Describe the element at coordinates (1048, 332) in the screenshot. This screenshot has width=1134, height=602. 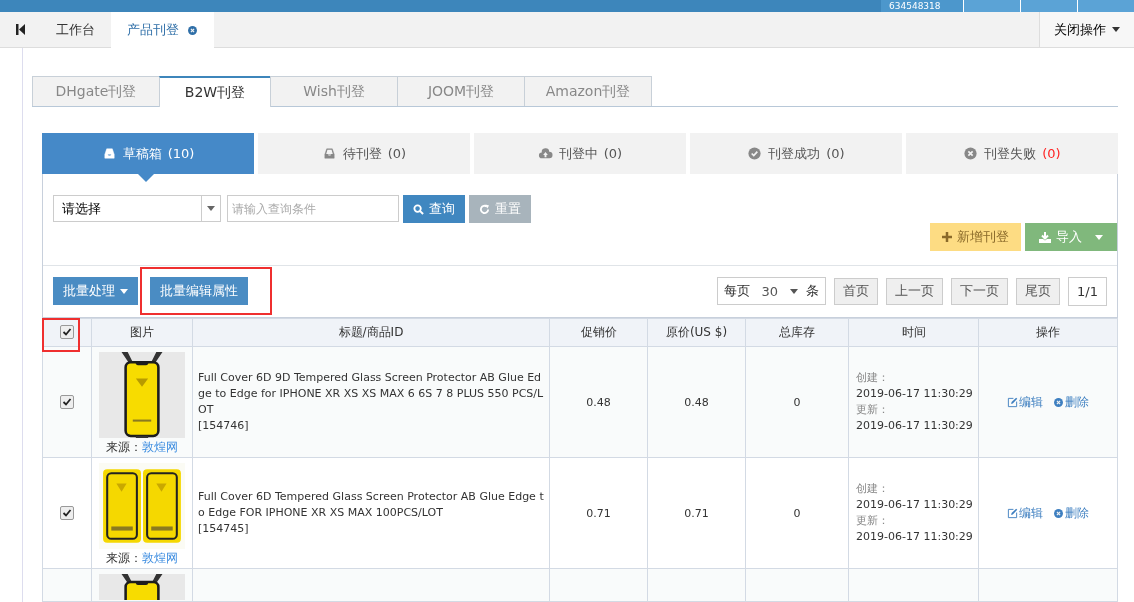
I see `column-header: 操作` at that location.